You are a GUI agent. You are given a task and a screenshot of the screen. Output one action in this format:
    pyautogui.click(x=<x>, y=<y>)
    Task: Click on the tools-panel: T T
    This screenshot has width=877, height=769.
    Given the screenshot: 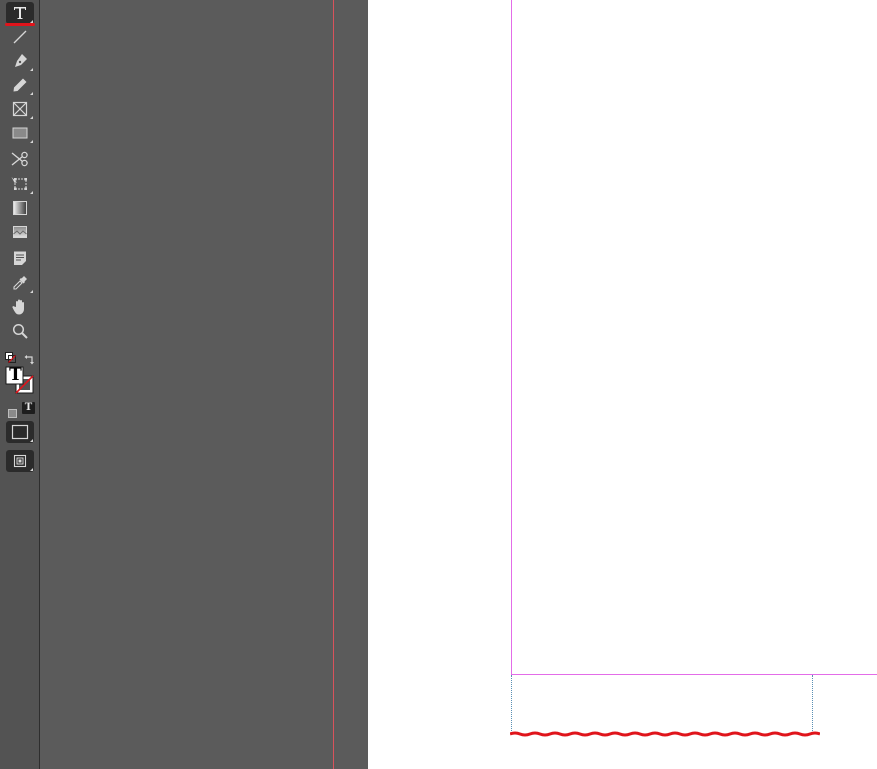 What is the action you would take?
    pyautogui.click(x=20, y=384)
    